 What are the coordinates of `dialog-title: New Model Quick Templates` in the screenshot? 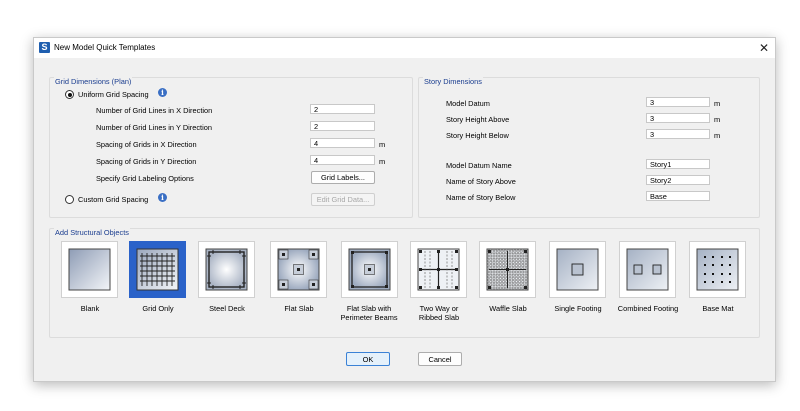 It's located at (105, 47).